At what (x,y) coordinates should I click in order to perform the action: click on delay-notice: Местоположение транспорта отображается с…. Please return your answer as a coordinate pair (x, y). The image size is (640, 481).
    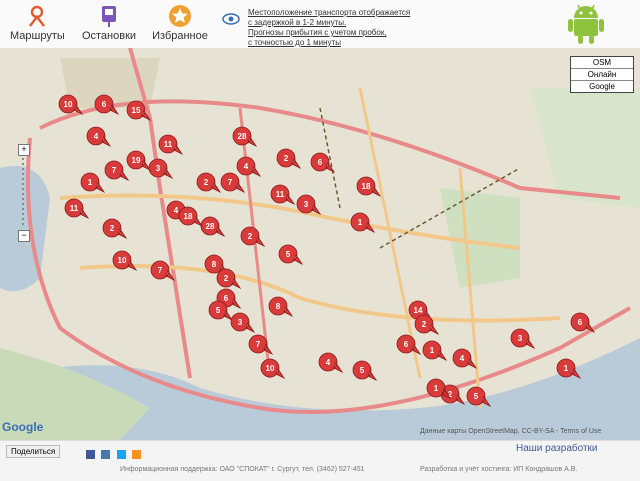
    Looking at the image, I should click on (329, 28).